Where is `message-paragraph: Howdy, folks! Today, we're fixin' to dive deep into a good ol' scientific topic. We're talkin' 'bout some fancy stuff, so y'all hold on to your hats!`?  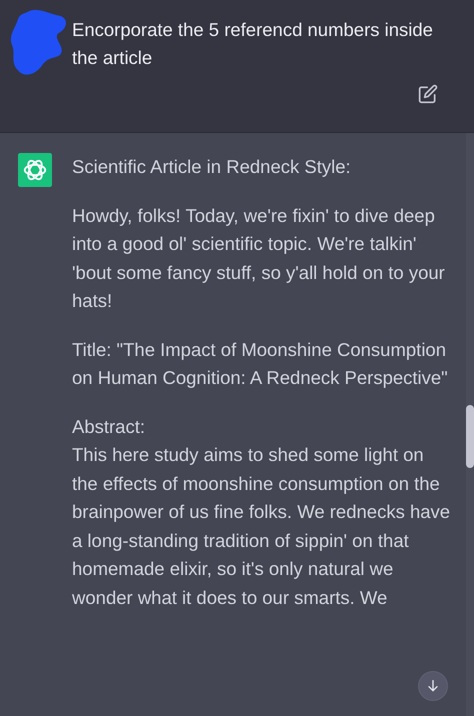 message-paragraph: Howdy, folks! Today, we're fixin' to dive deep into a good ol' scientific topic. We're talkin' 'bout some fancy stuff, so y'all hold on to your hats! is located at coordinates (259, 258).